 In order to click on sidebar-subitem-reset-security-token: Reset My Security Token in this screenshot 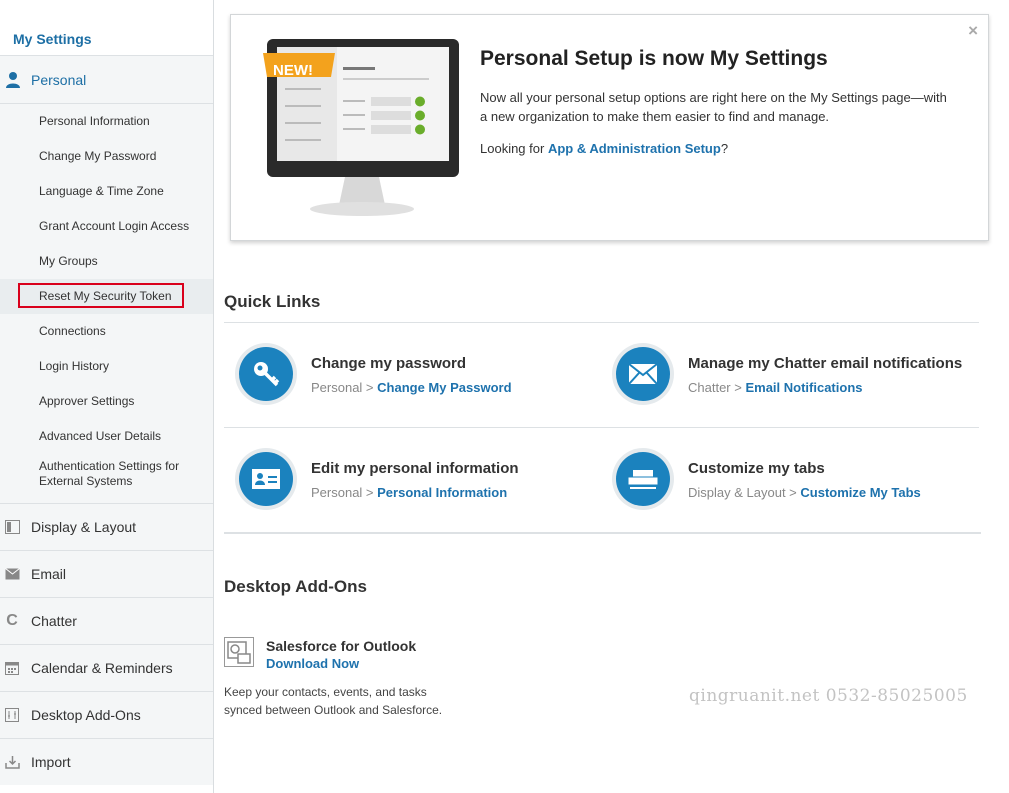, I will do `click(106, 296)`.